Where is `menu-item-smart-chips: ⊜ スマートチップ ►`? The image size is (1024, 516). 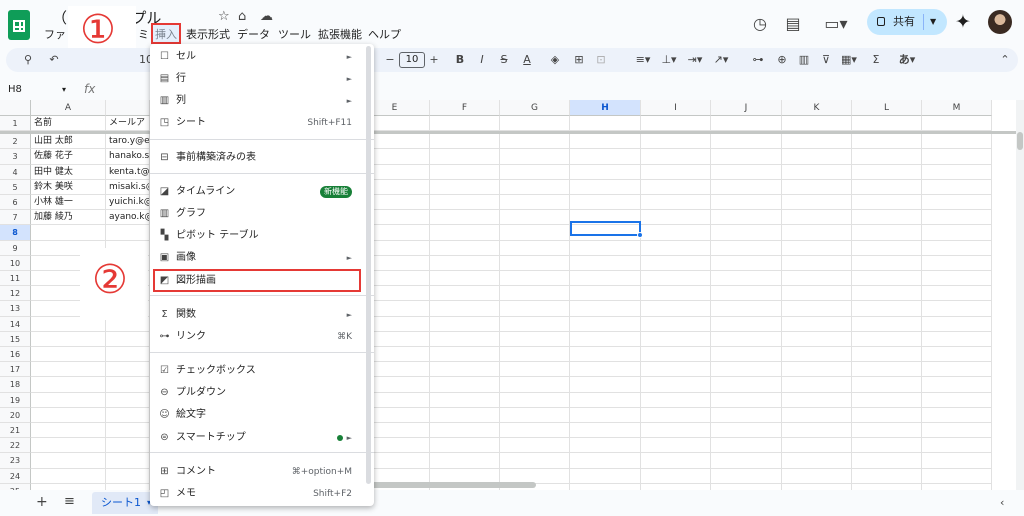
menu-item-smart-chips: ⊜ スマートチップ ► is located at coordinates (262, 438).